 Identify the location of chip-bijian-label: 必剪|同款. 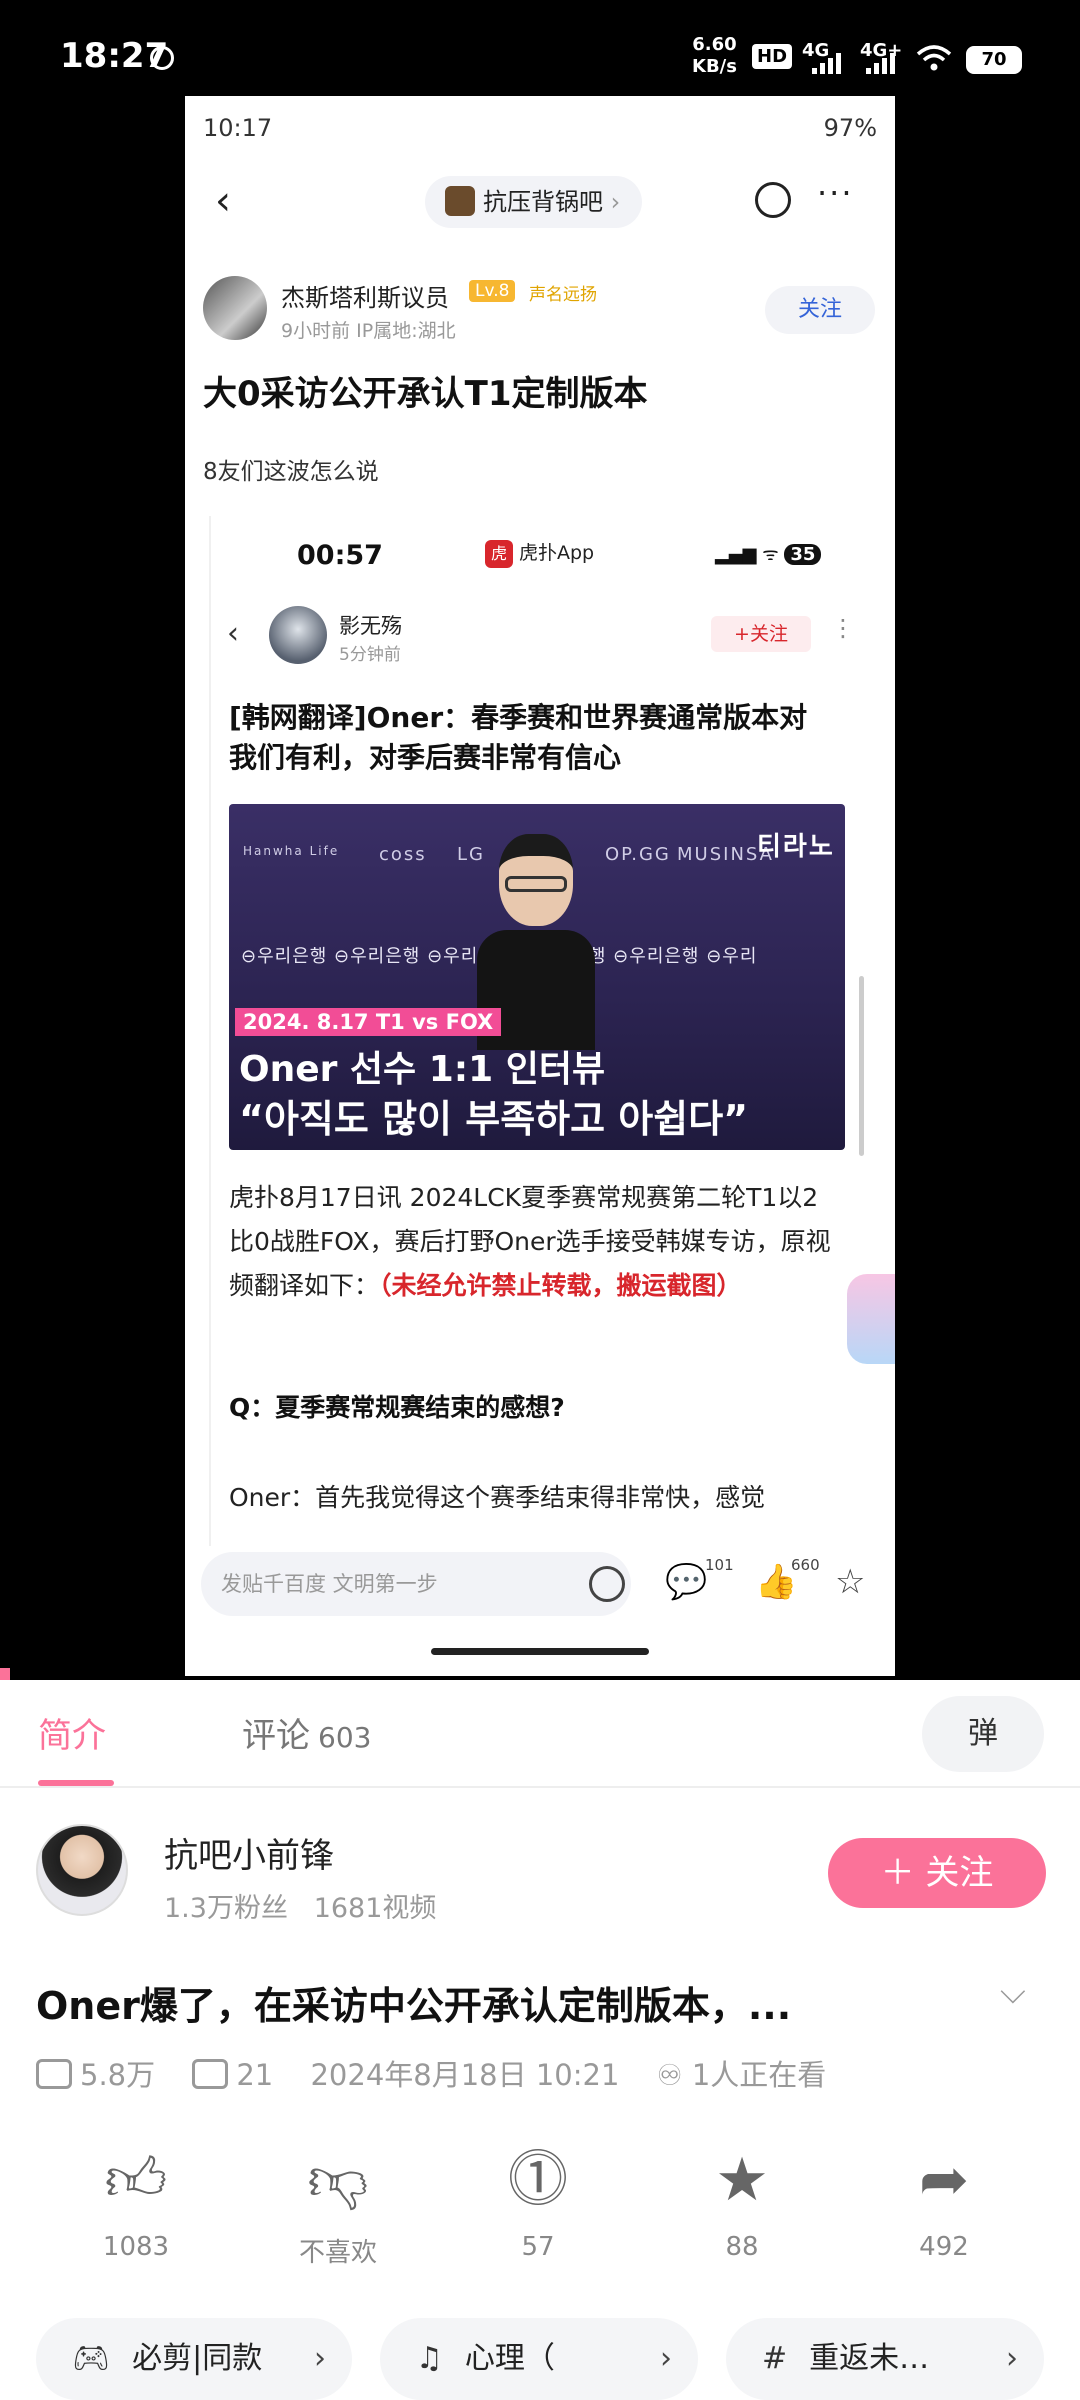
(197, 2358).